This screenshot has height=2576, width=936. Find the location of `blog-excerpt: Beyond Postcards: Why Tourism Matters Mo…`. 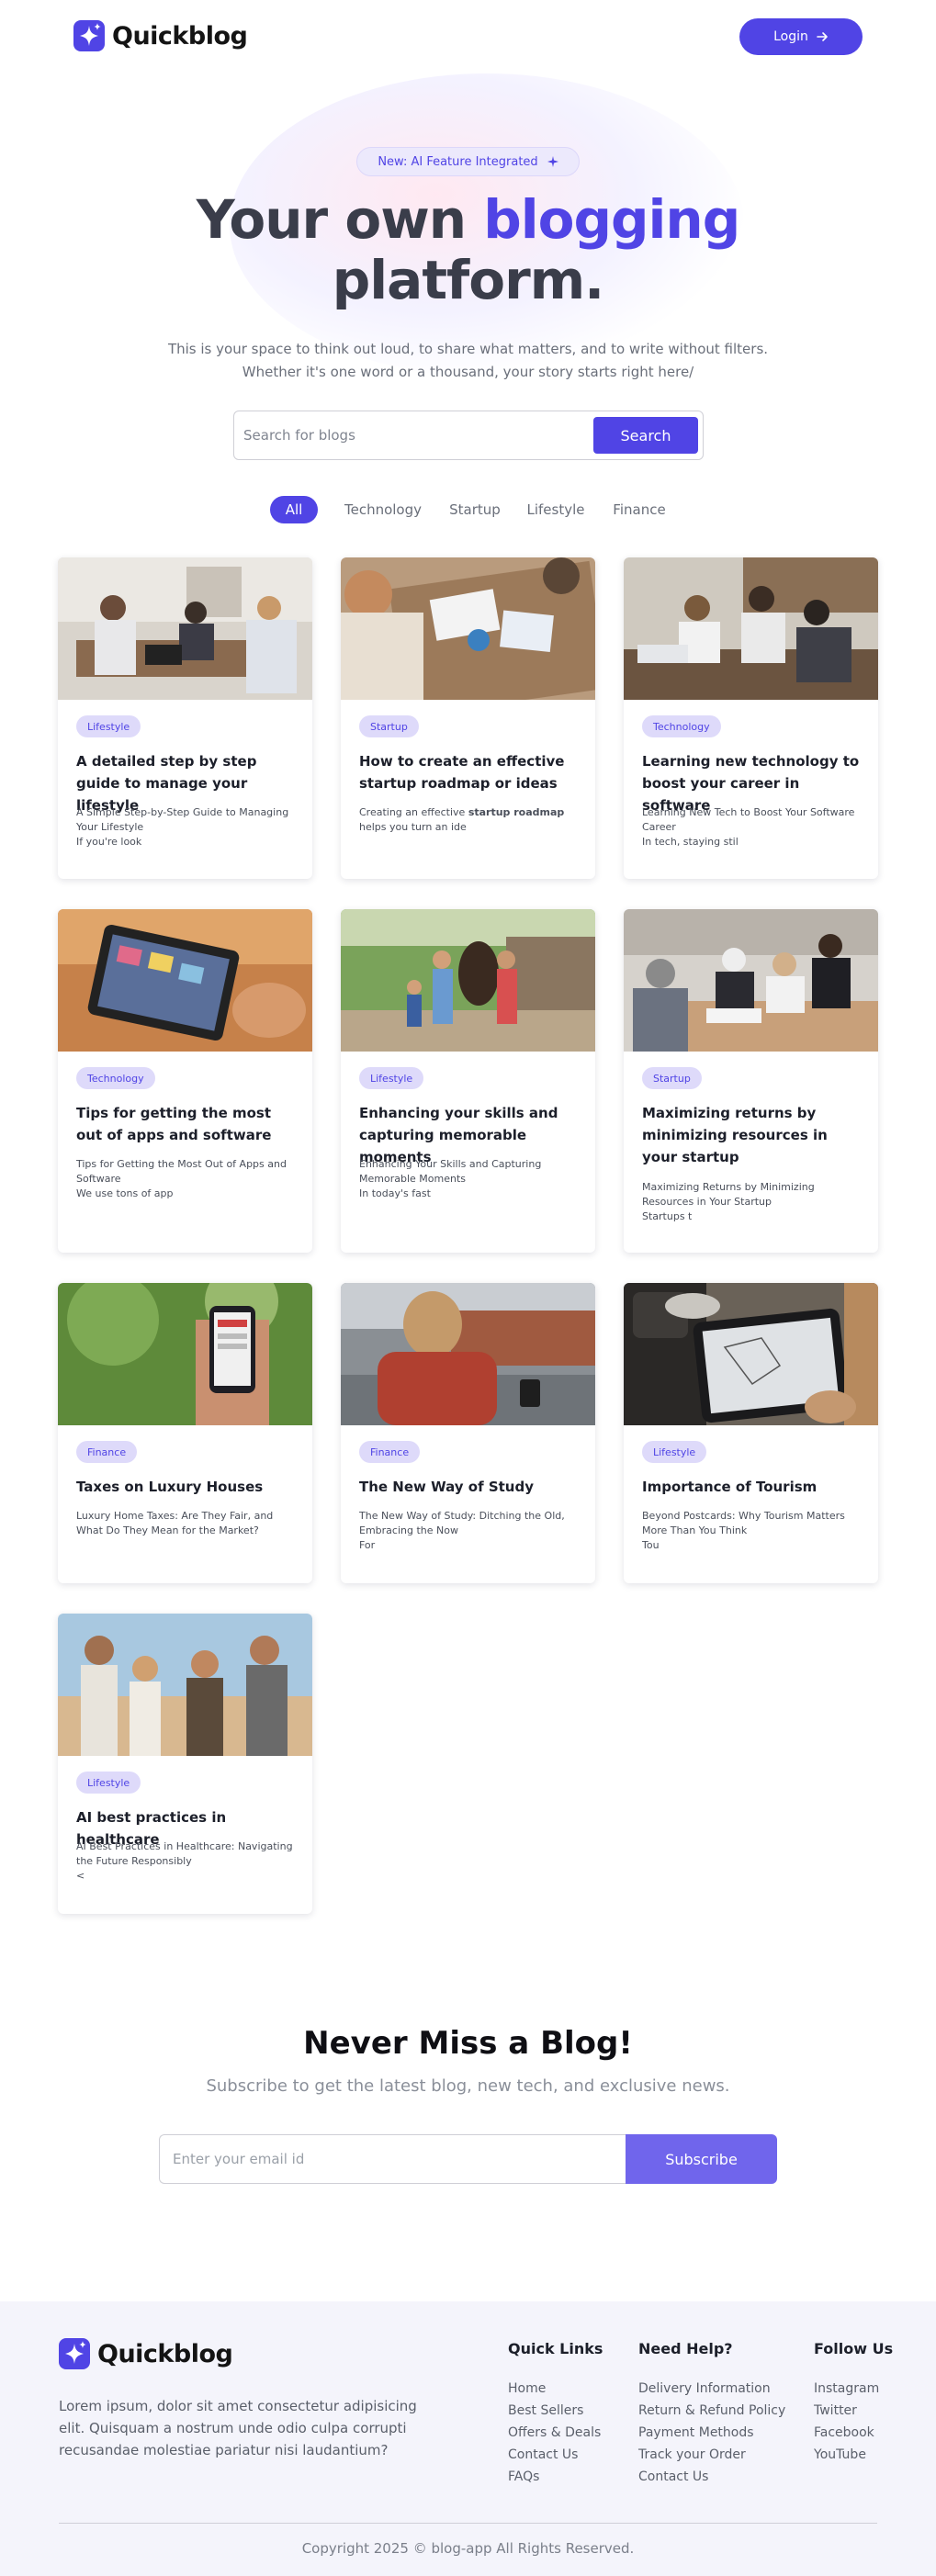

blog-excerpt: Beyond Postcards: Why Tourism Matters Mo… is located at coordinates (743, 1530).